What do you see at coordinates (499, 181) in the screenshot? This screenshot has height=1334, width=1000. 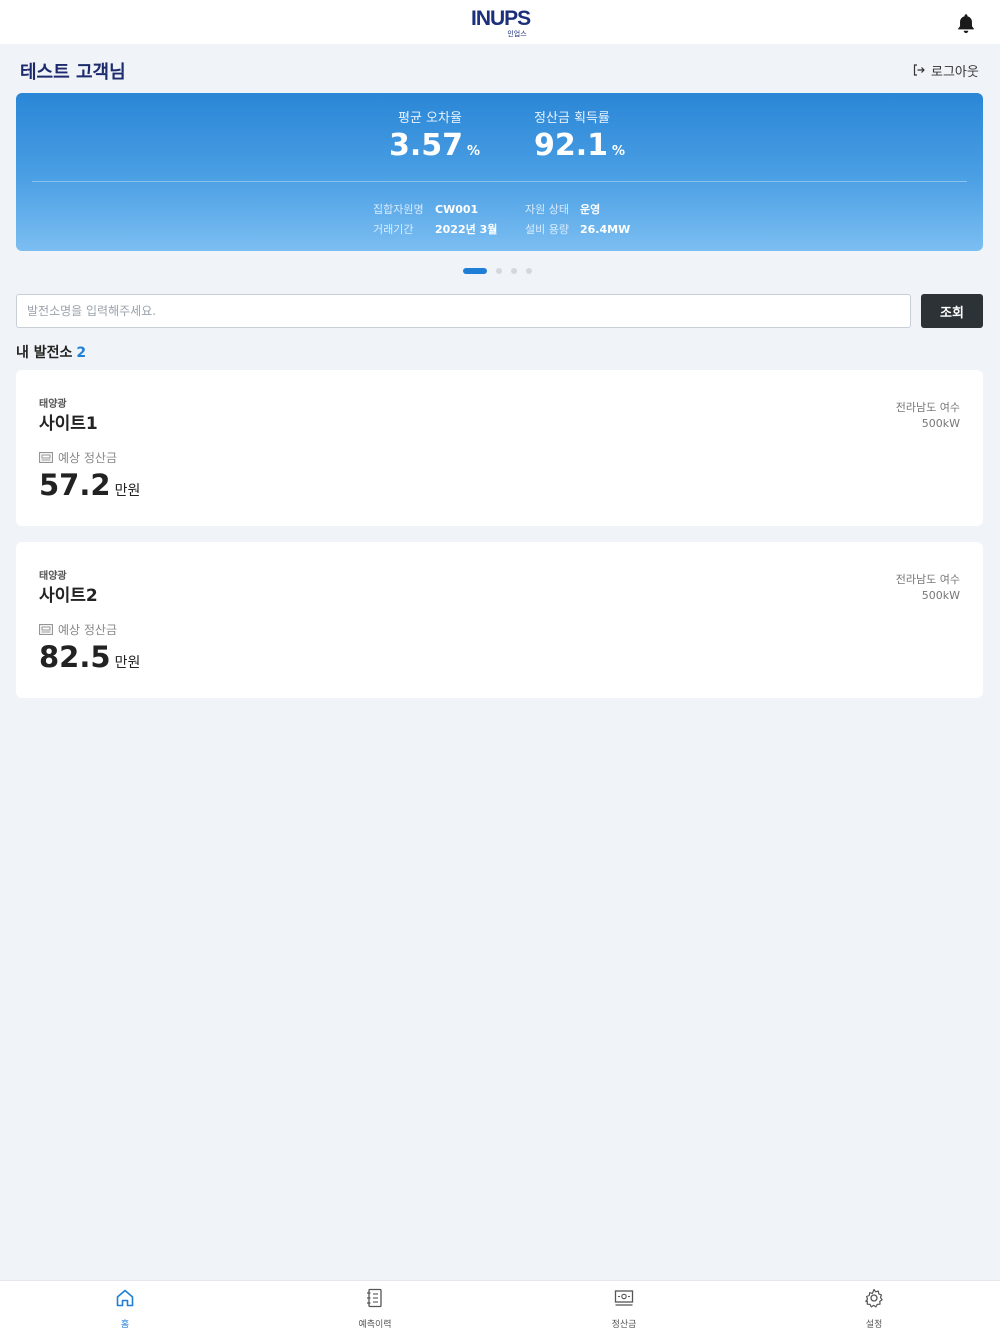 I see `summary-divider` at bounding box center [499, 181].